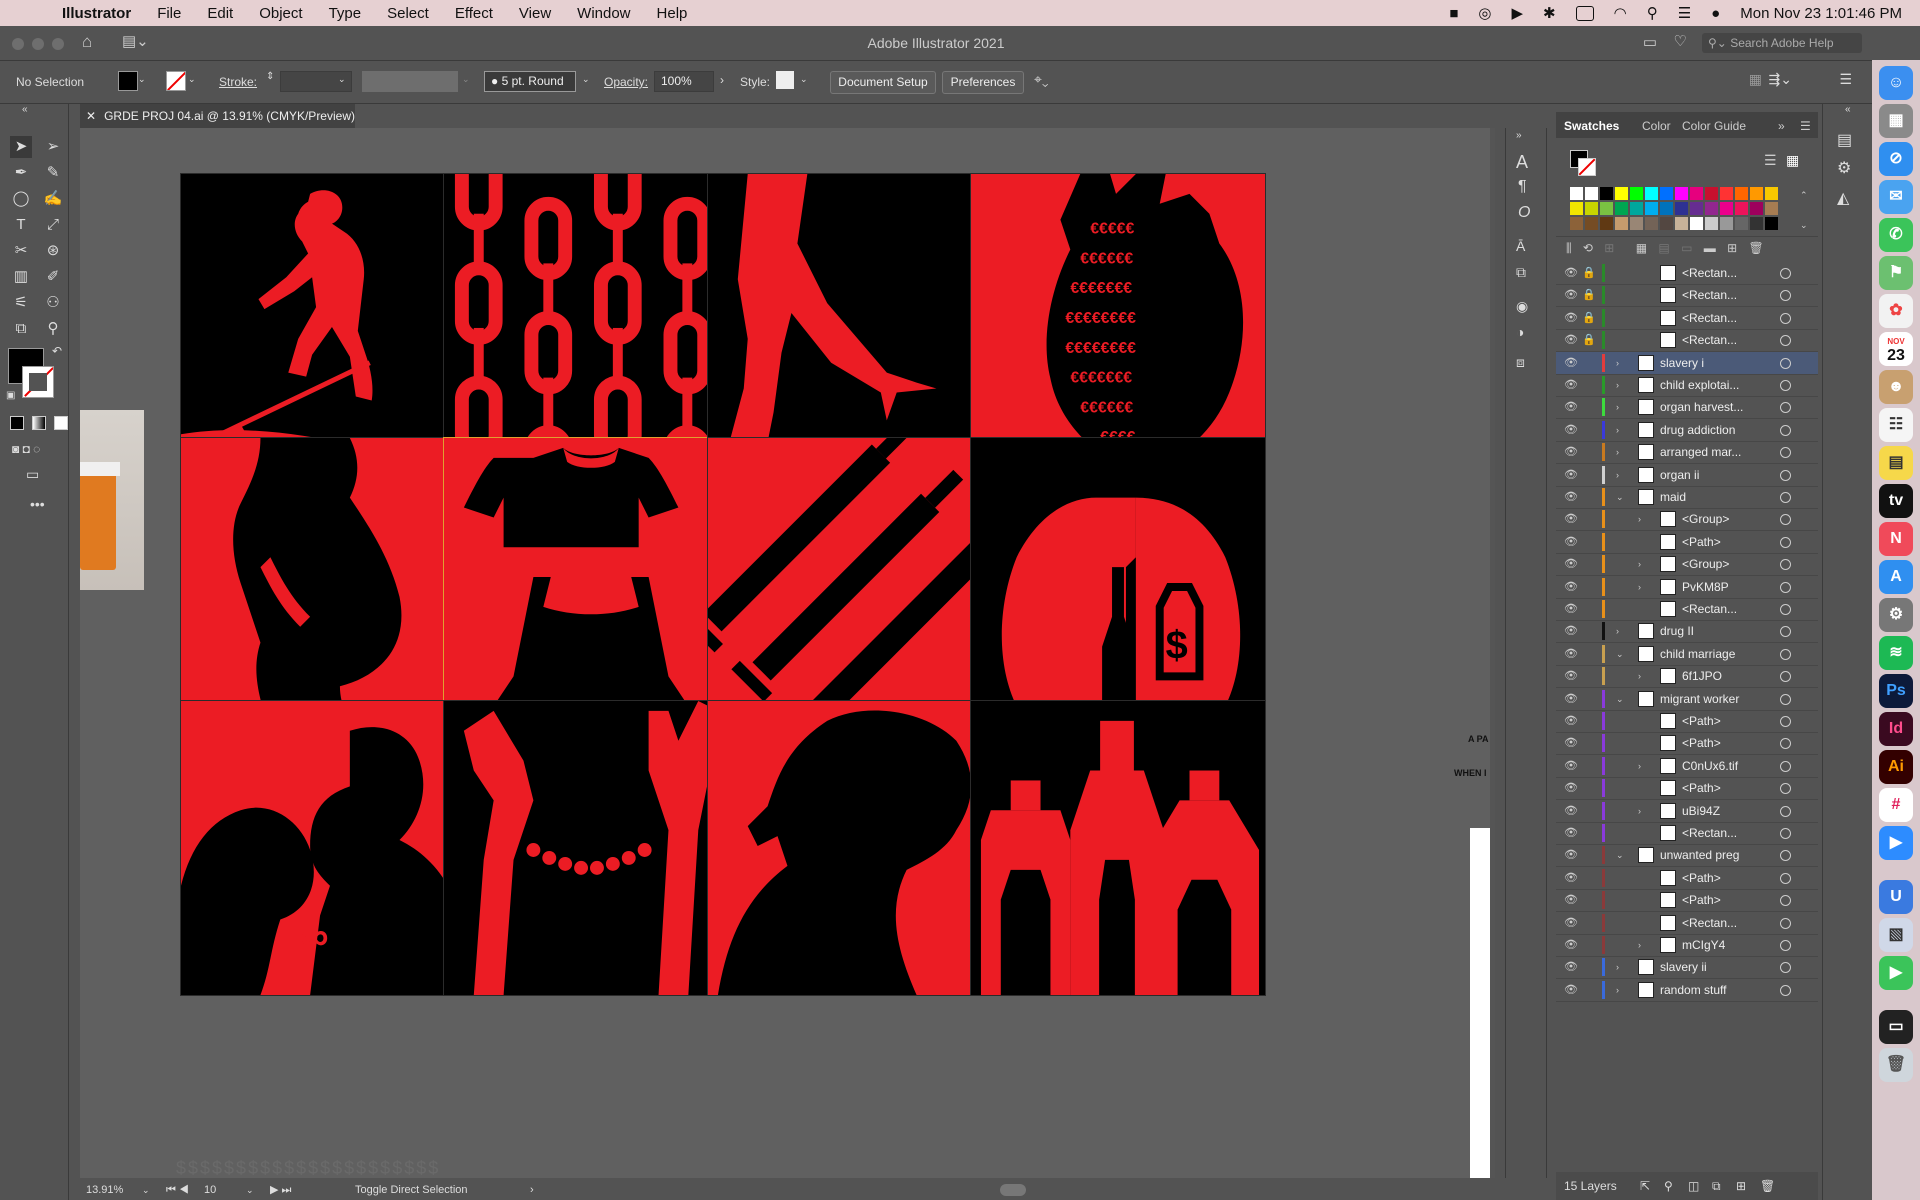 Image resolution: width=1920 pixels, height=1200 pixels. What do you see at coordinates (1804, 195) in the screenshot?
I see `scroll-up-icon: ⌃` at bounding box center [1804, 195].